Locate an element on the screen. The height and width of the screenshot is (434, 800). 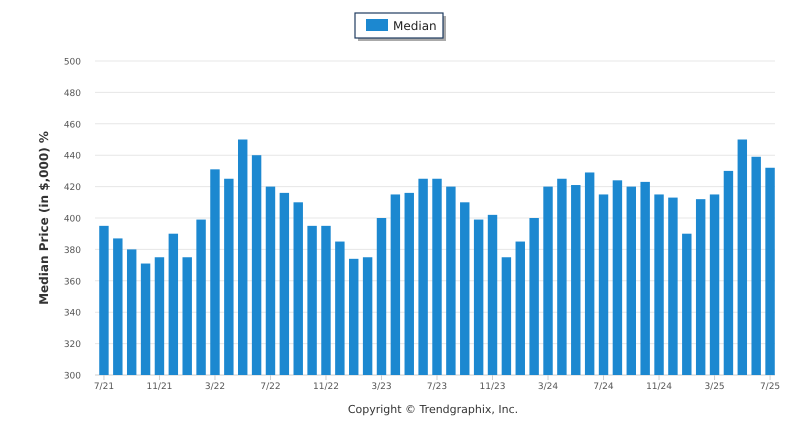
x-axis-label: 11/21 is located at coordinates (159, 387).